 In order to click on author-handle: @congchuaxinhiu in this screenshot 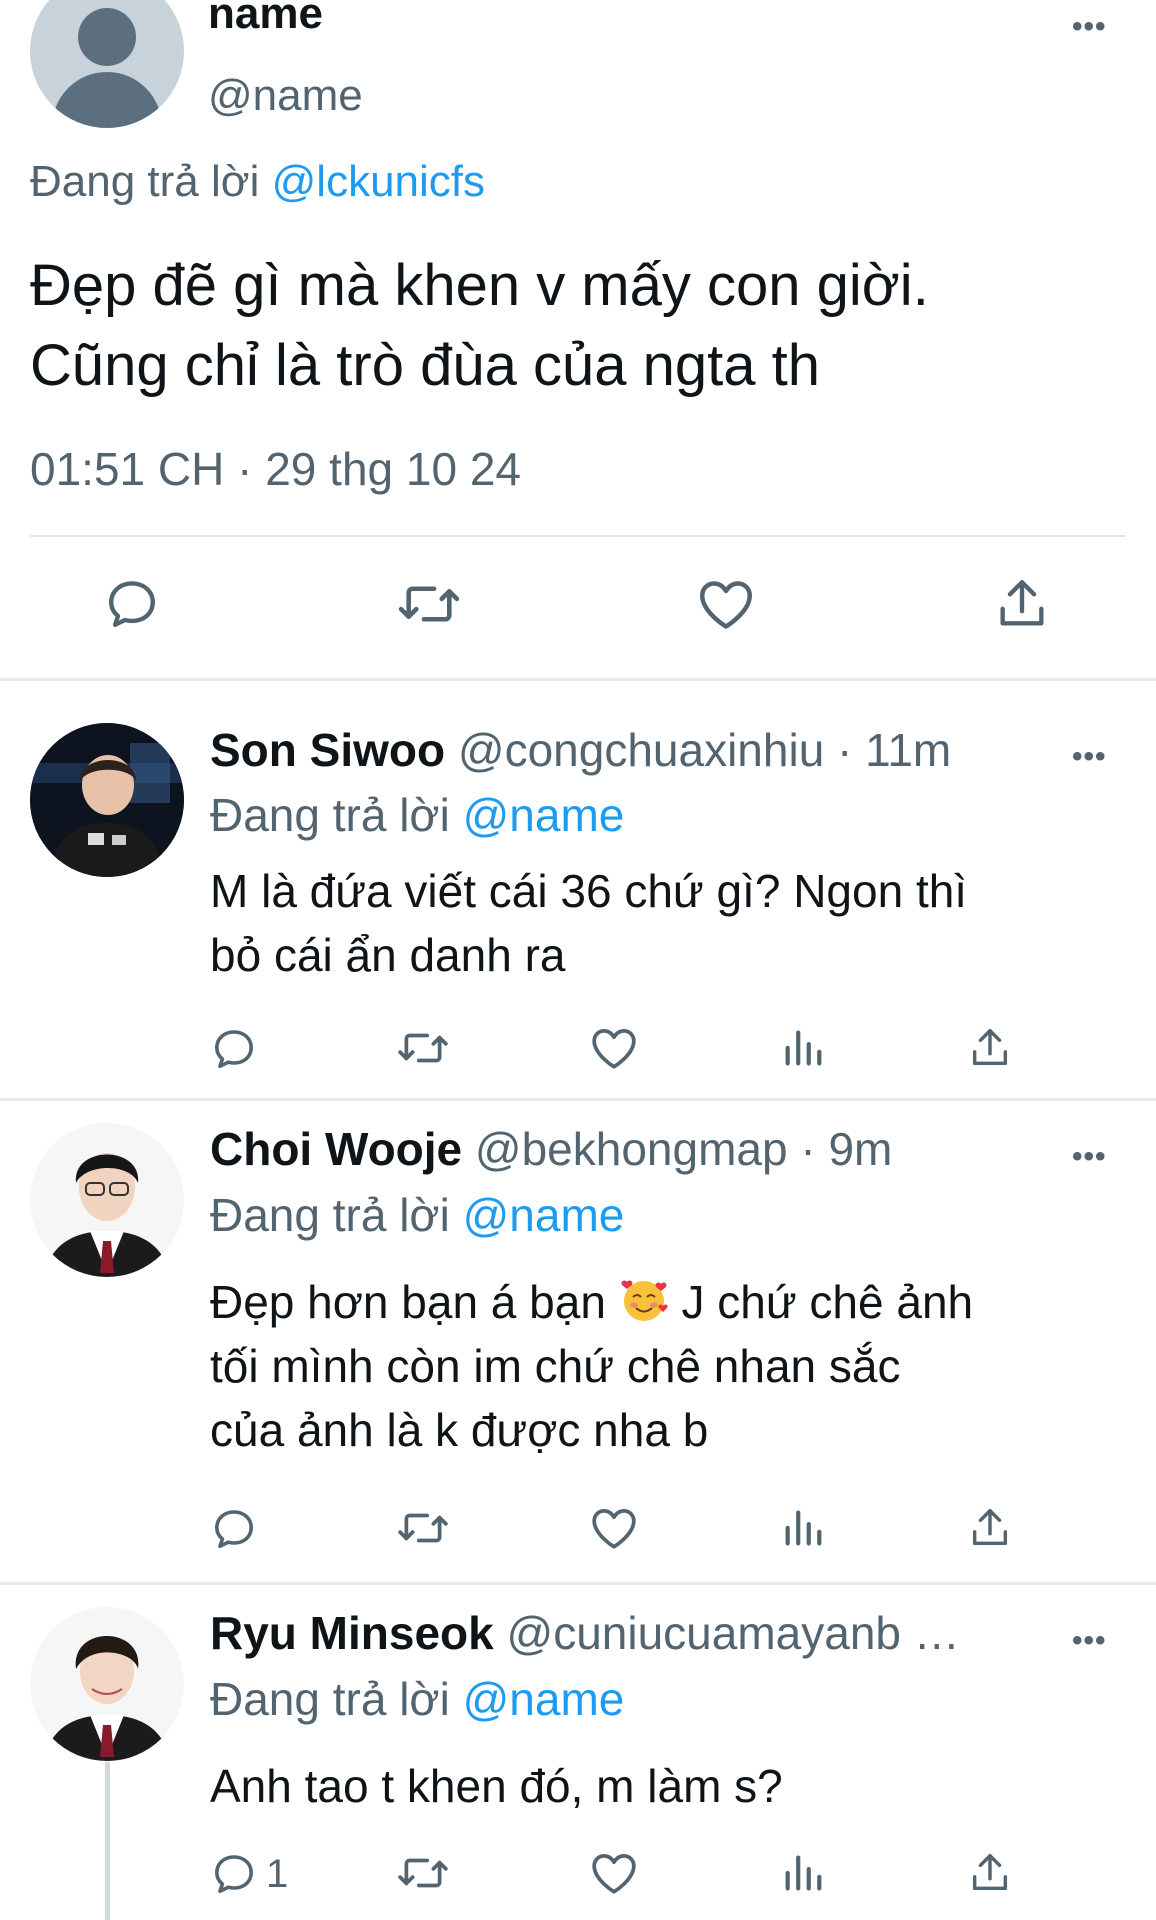, I will do `click(641, 750)`.